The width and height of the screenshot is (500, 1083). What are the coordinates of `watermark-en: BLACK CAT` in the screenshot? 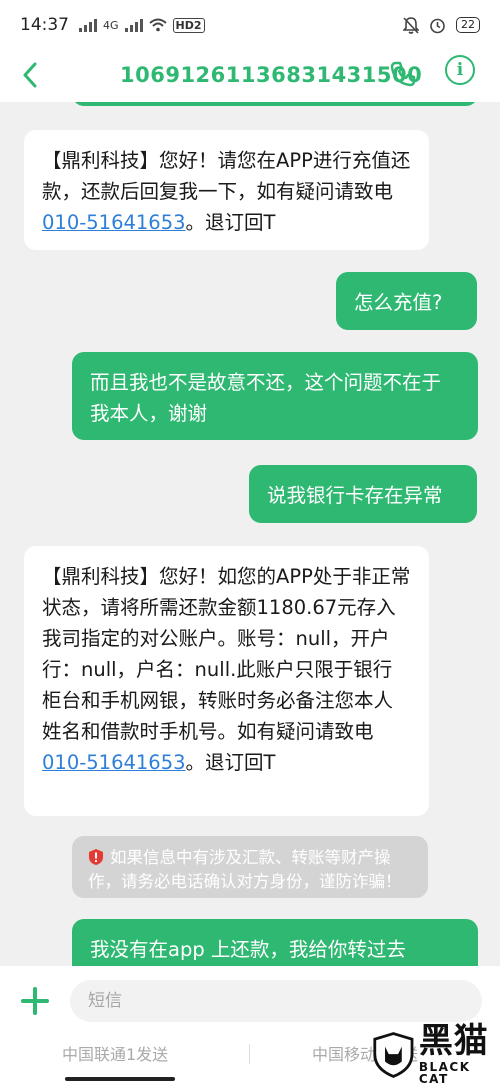 It's located at (444, 1071).